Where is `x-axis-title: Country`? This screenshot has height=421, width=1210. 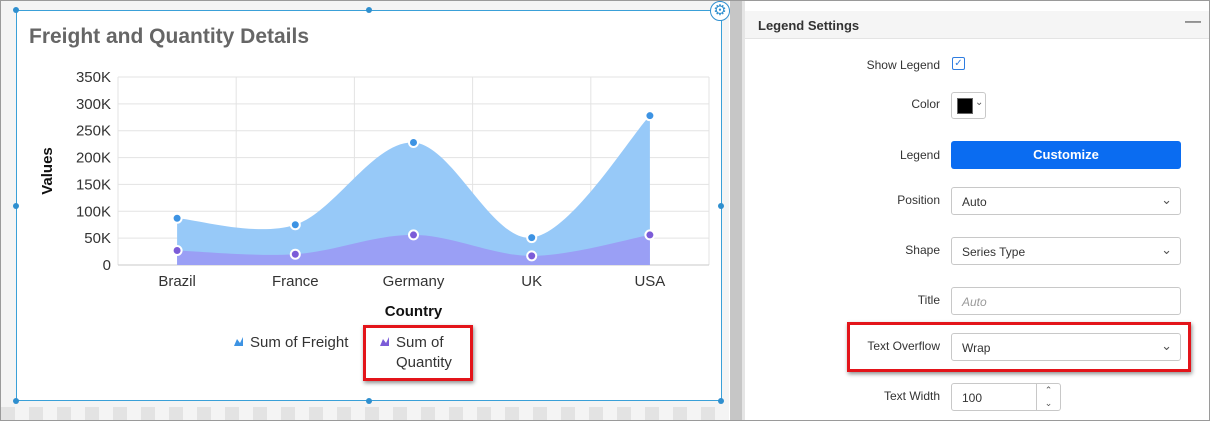
x-axis-title: Country is located at coordinates (414, 311).